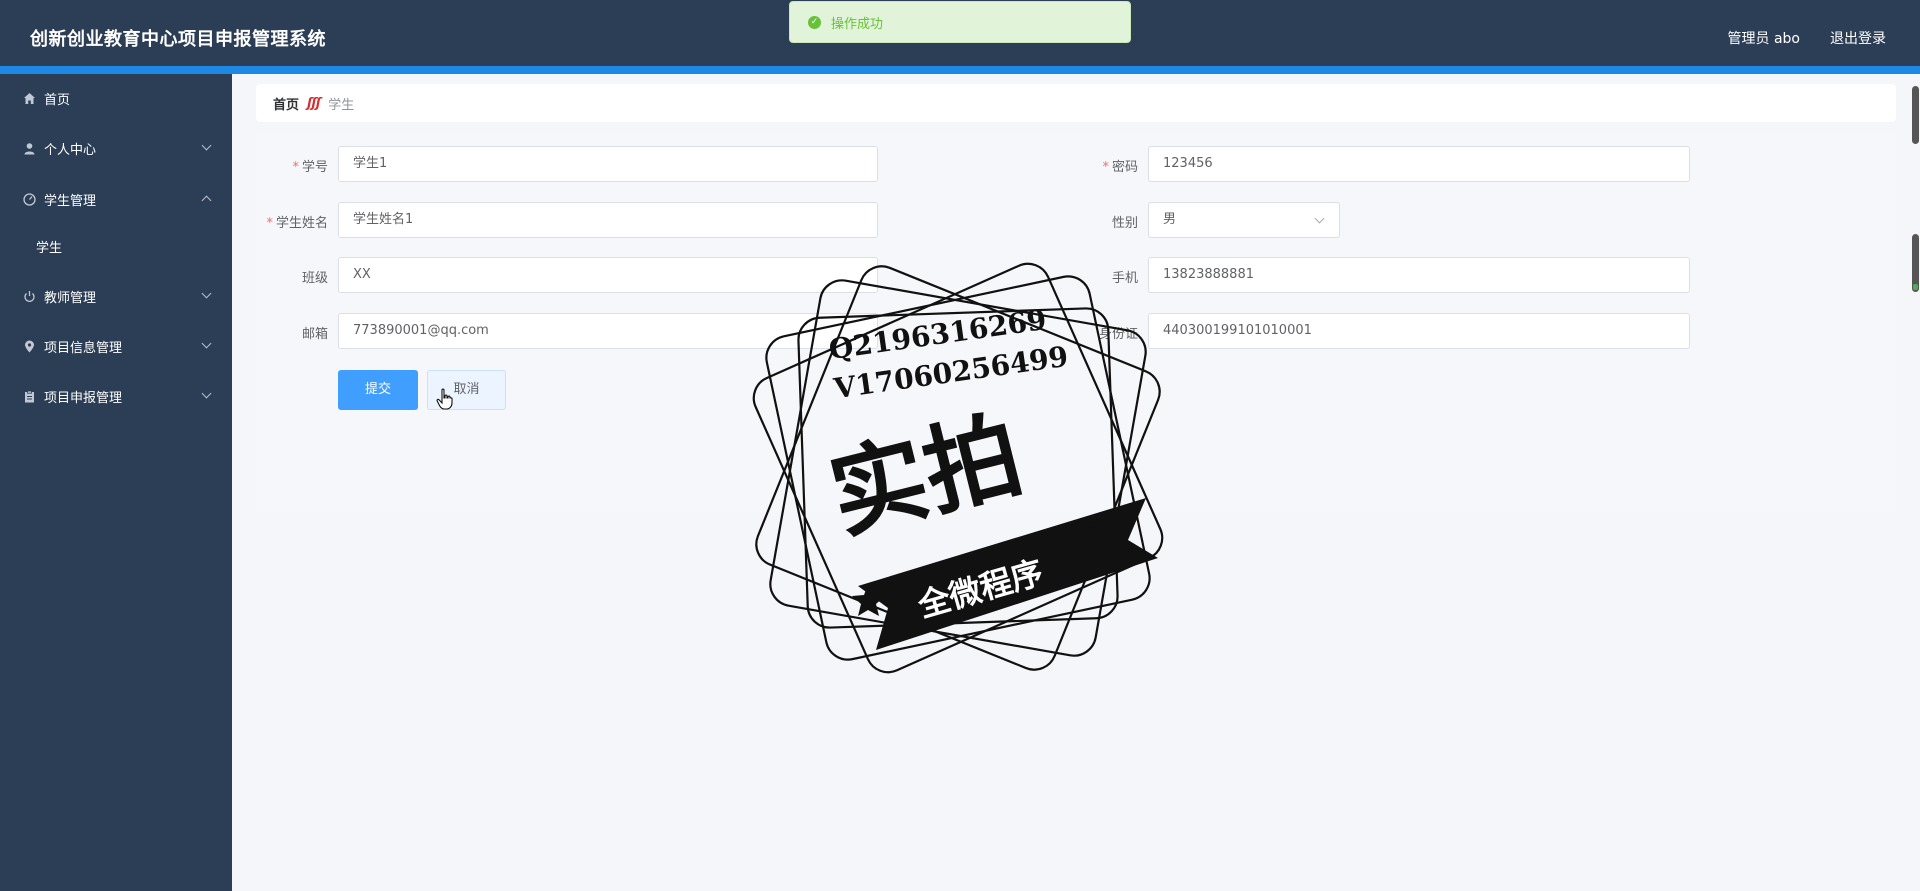  I want to click on password-label: * 密码, so click(1120, 167).